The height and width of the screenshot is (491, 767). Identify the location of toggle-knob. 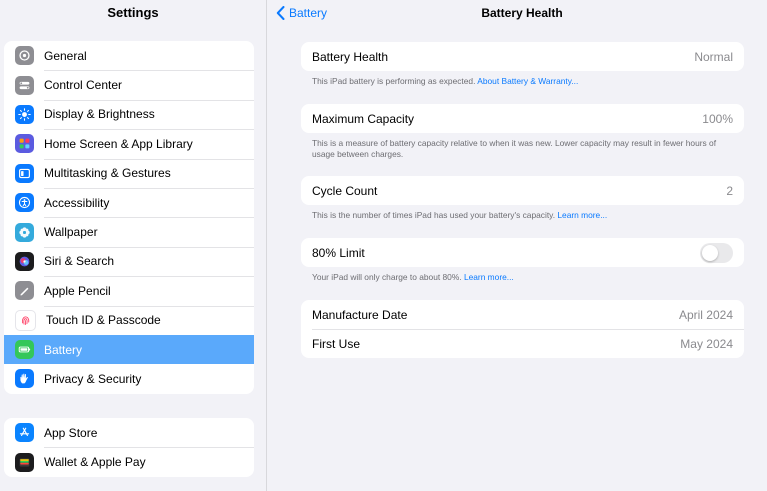
(710, 252).